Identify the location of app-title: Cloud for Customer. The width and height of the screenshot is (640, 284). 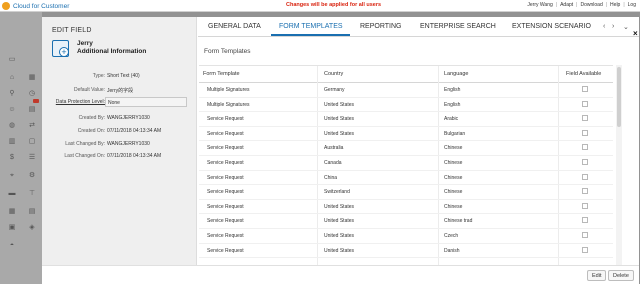
(41, 6).